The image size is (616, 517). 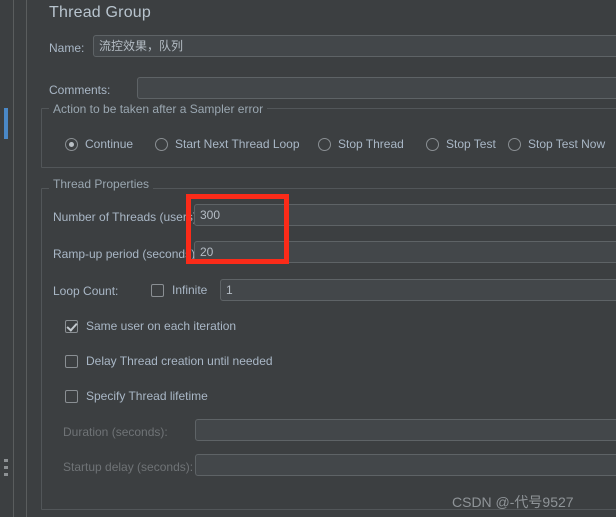 I want to click on selection-marker, so click(x=6, y=123).